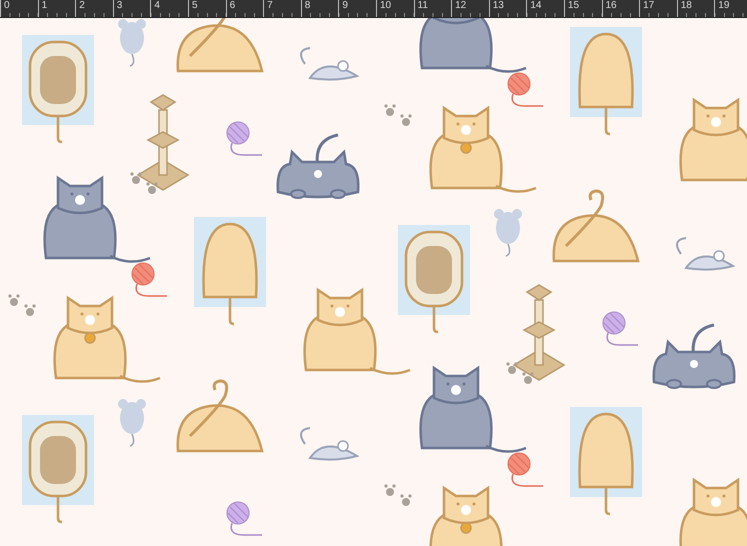  What do you see at coordinates (7, 6) in the screenshot?
I see `ruler-label: 0` at bounding box center [7, 6].